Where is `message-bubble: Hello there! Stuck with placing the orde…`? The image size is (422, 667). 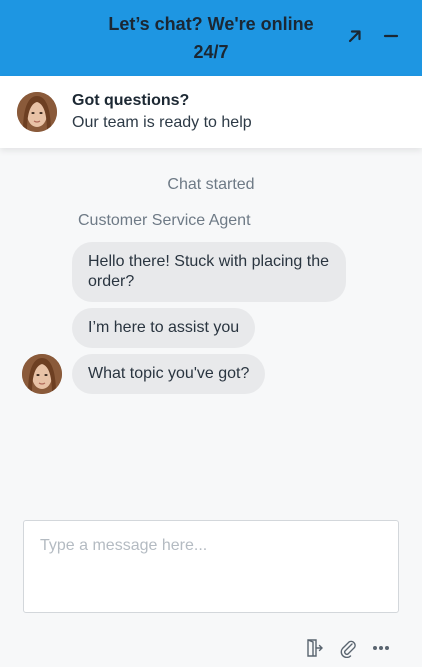
message-bubble: Hello there! Stuck with placing the orde… is located at coordinates (209, 272).